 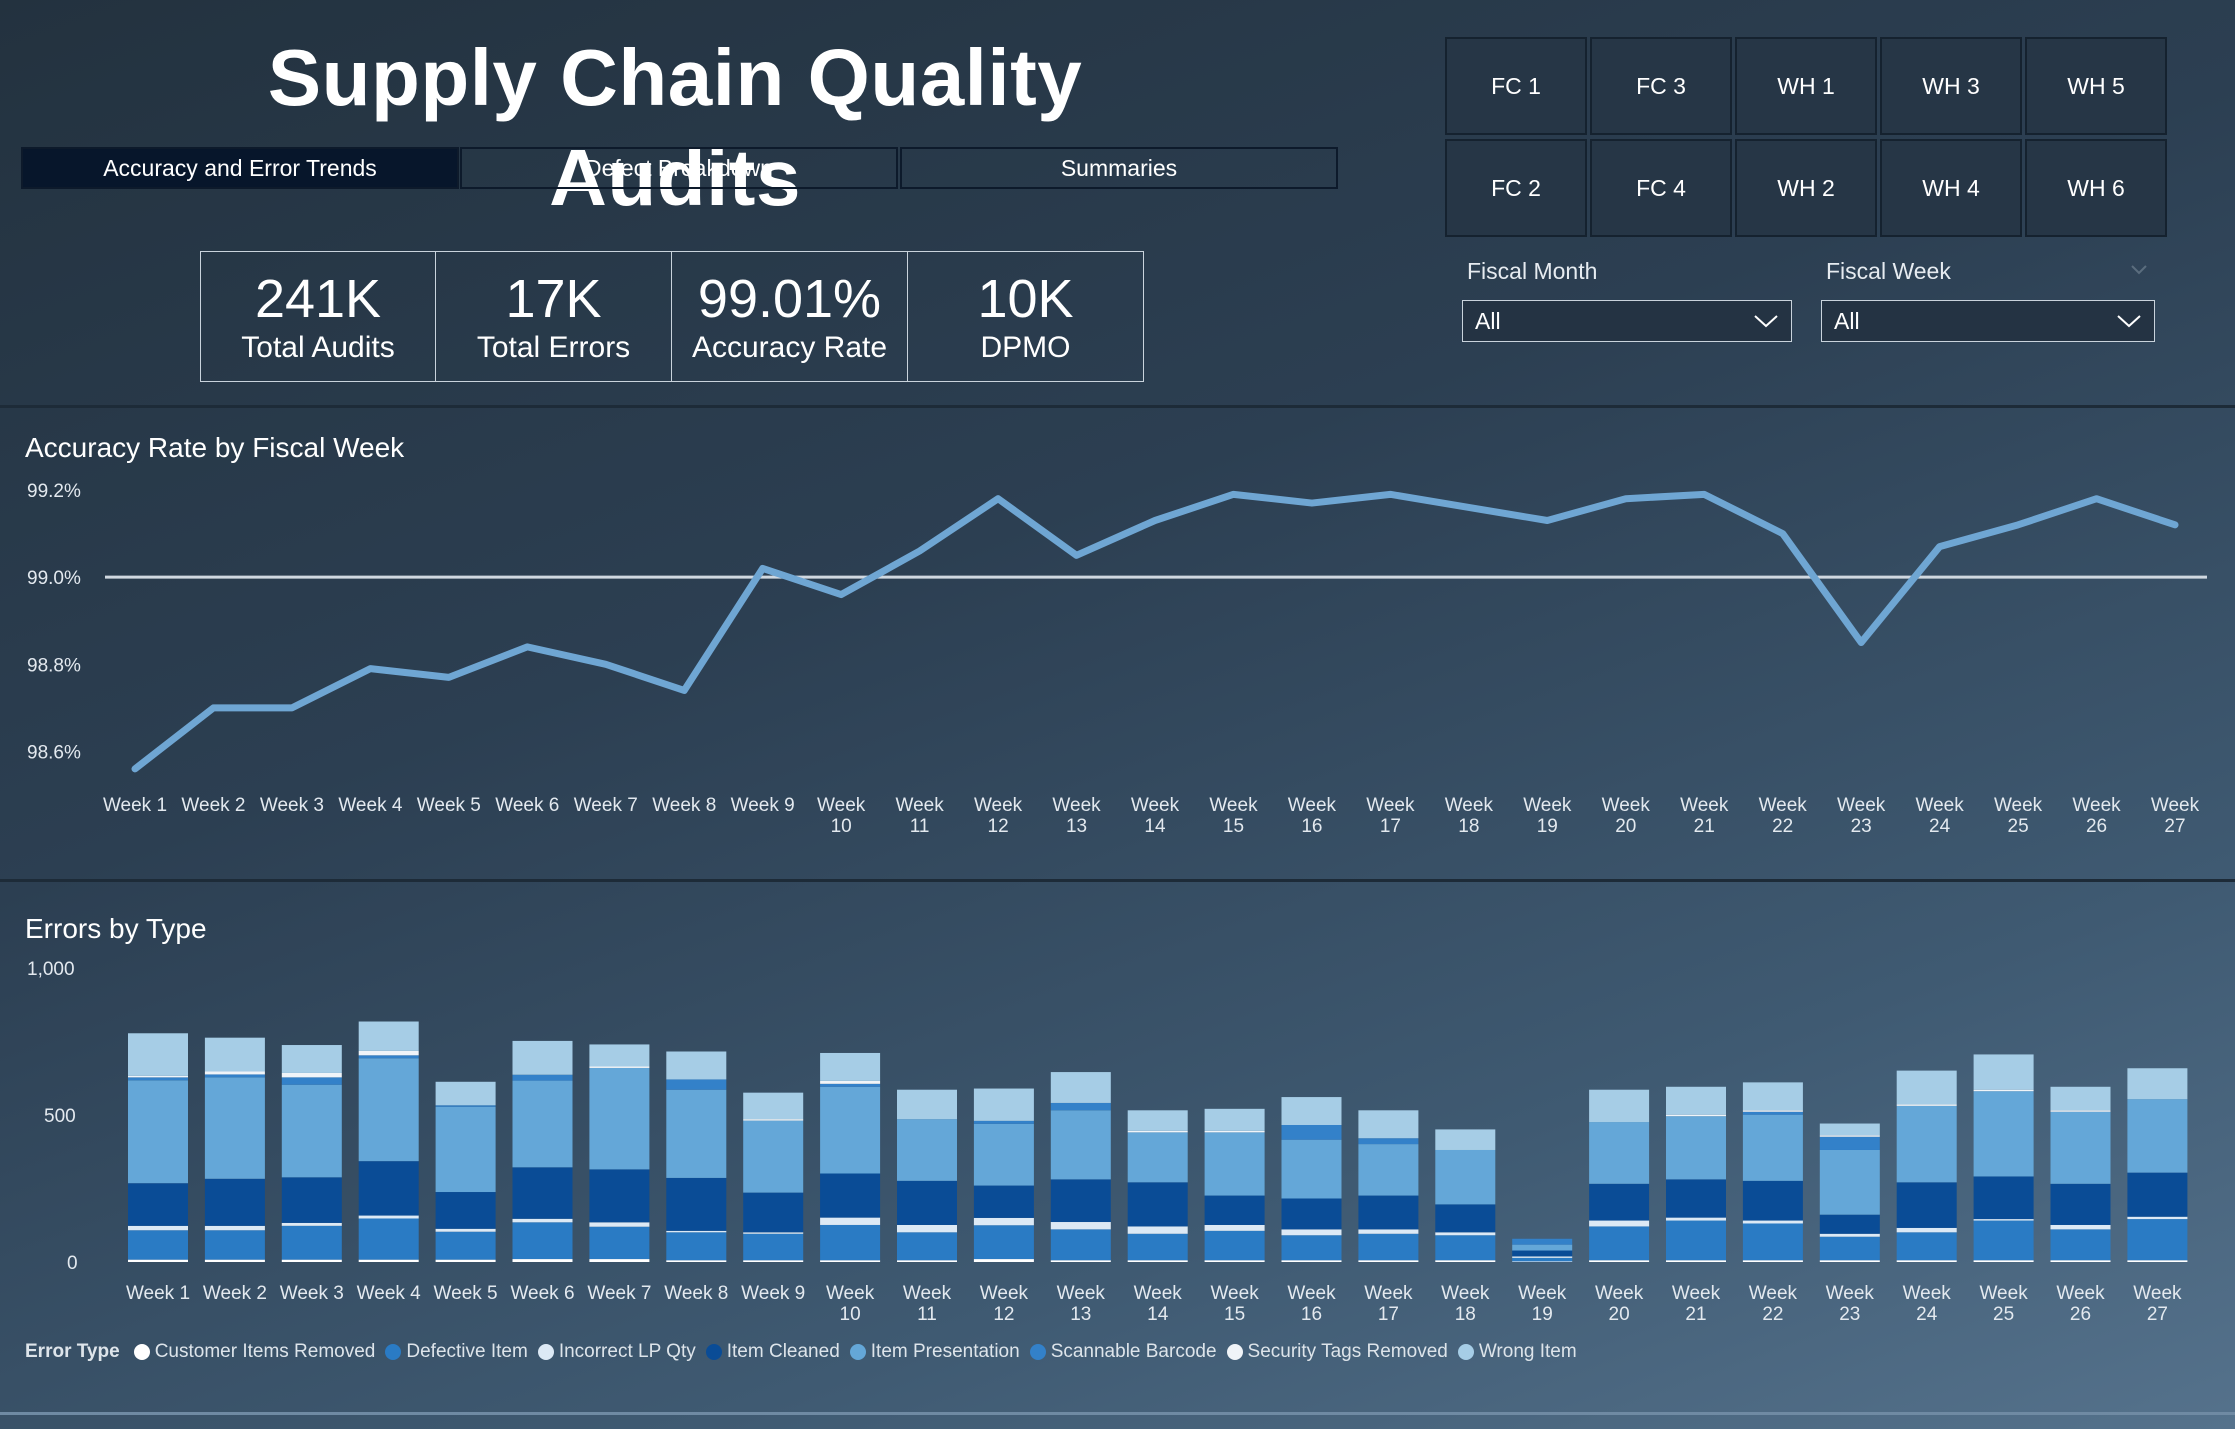 What do you see at coordinates (466, 1293) in the screenshot?
I see `x-tick-label: Week 5` at bounding box center [466, 1293].